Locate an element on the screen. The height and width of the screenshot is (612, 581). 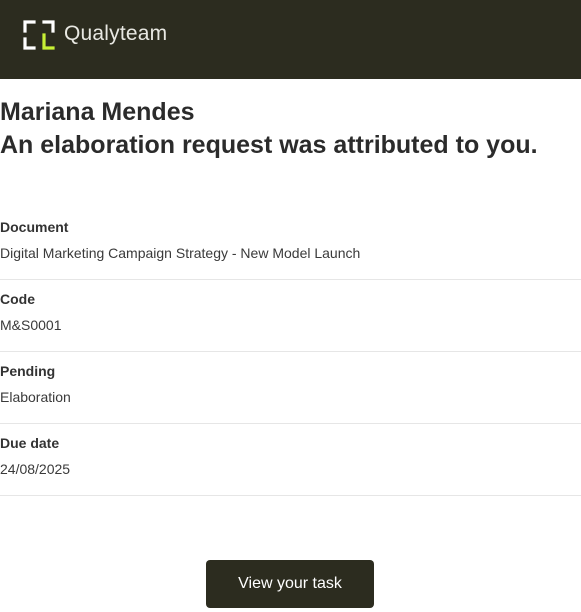
email-header: Qualyteam is located at coordinates (290, 39).